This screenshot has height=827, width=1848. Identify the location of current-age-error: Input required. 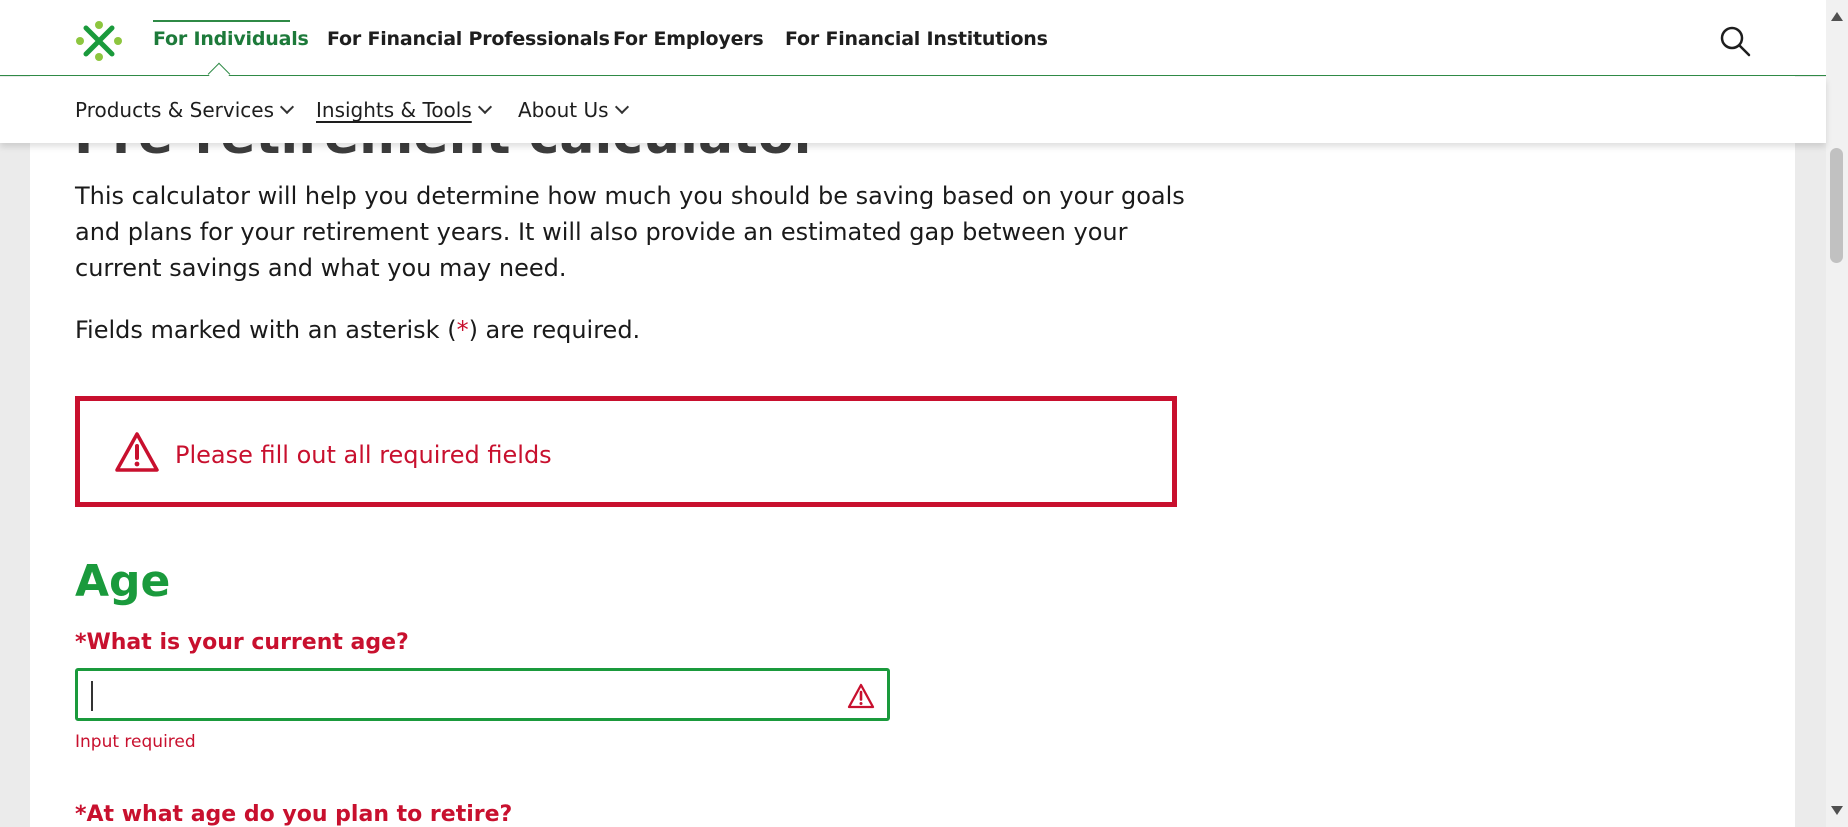
(135, 742).